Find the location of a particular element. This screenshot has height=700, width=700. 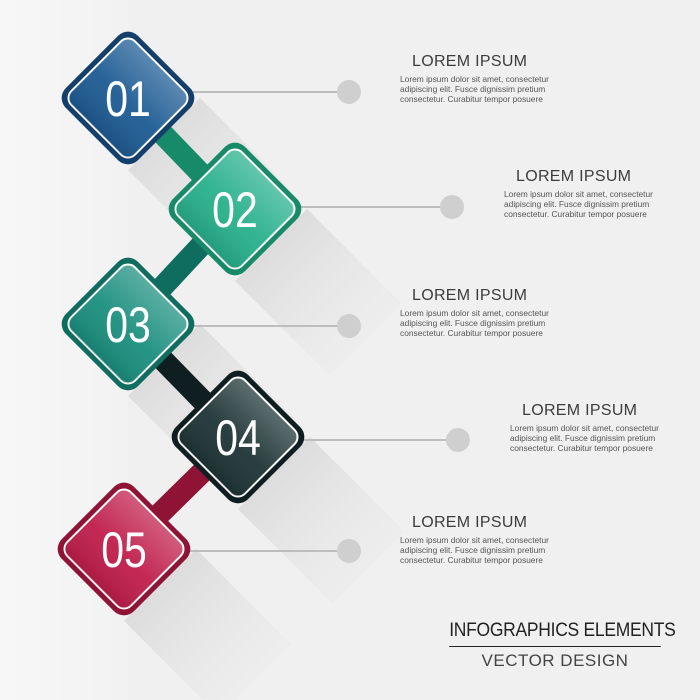

step-number: 04 is located at coordinates (238, 438).